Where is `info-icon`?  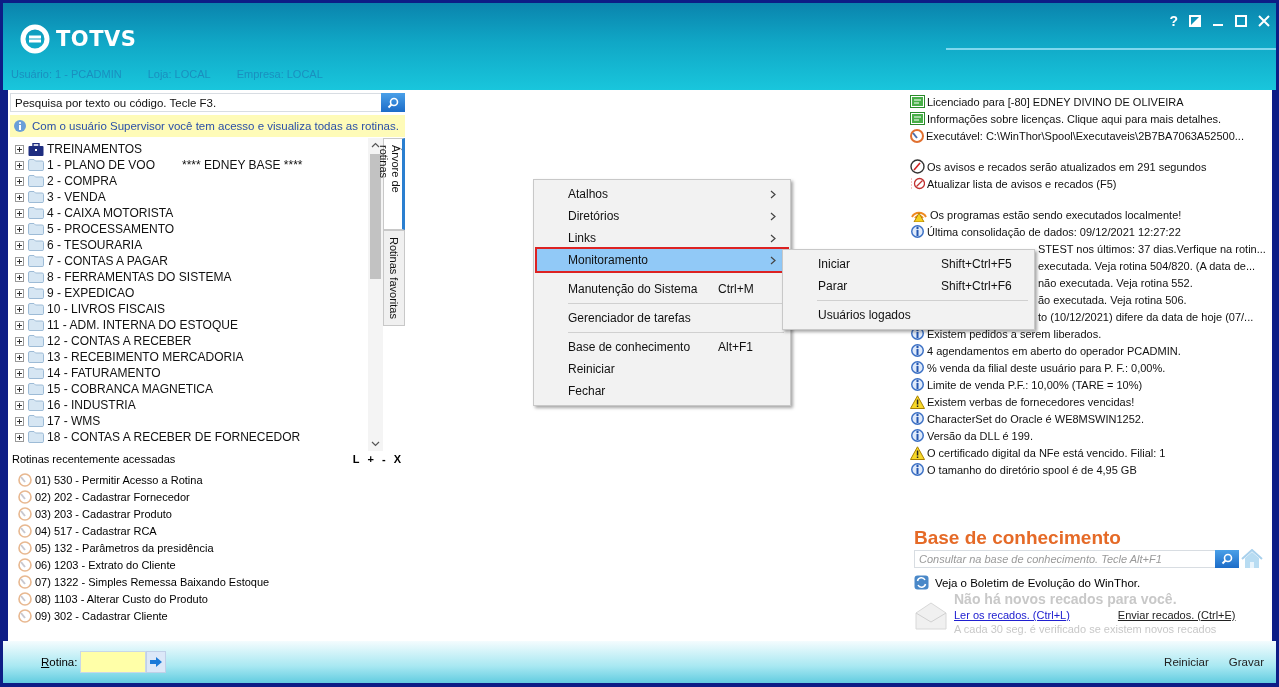
info-icon is located at coordinates (917, 418).